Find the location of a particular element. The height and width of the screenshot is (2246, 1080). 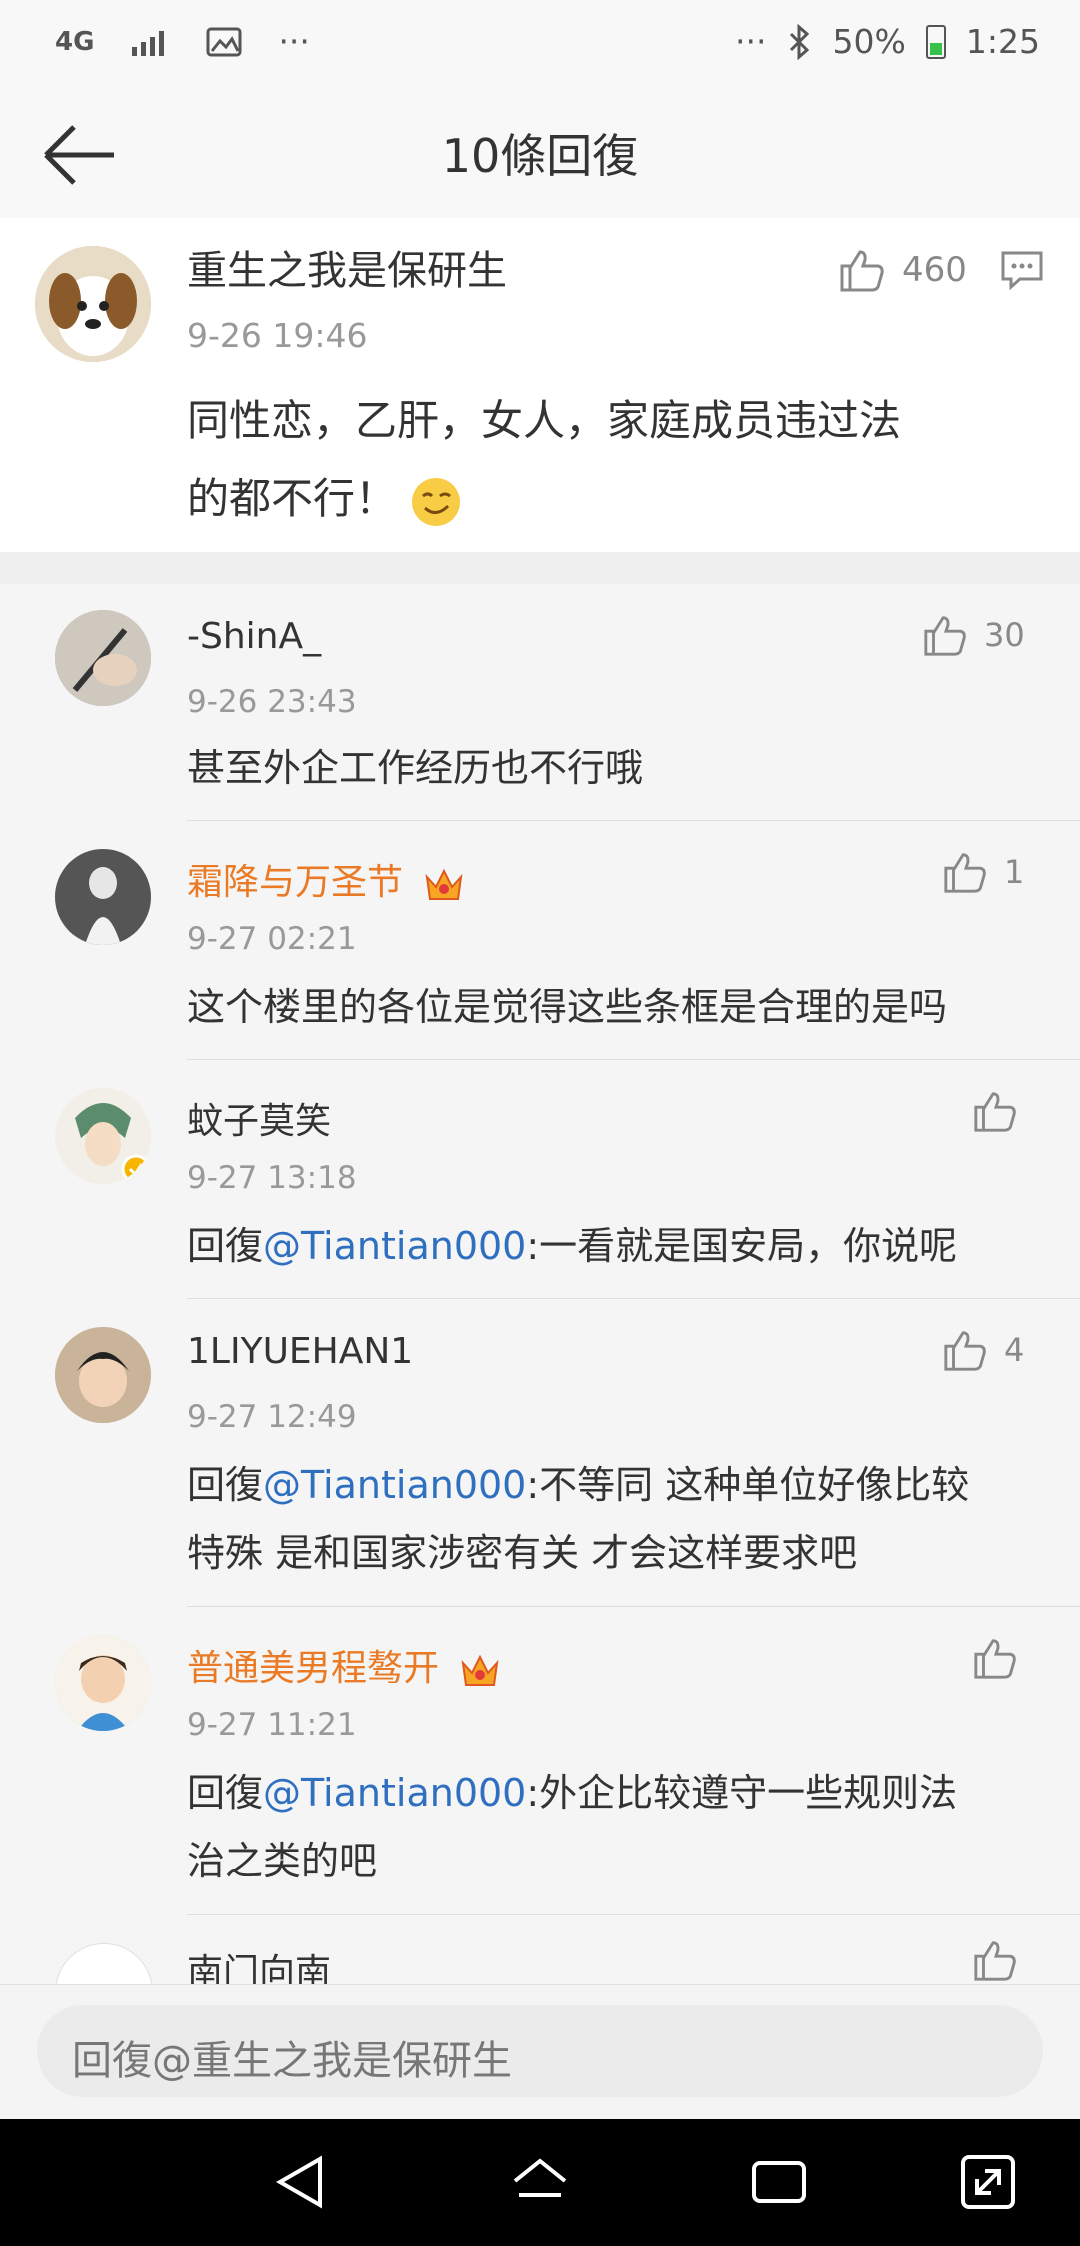

reply-input: 回復@重生之我是保研生 is located at coordinates (540, 2051).